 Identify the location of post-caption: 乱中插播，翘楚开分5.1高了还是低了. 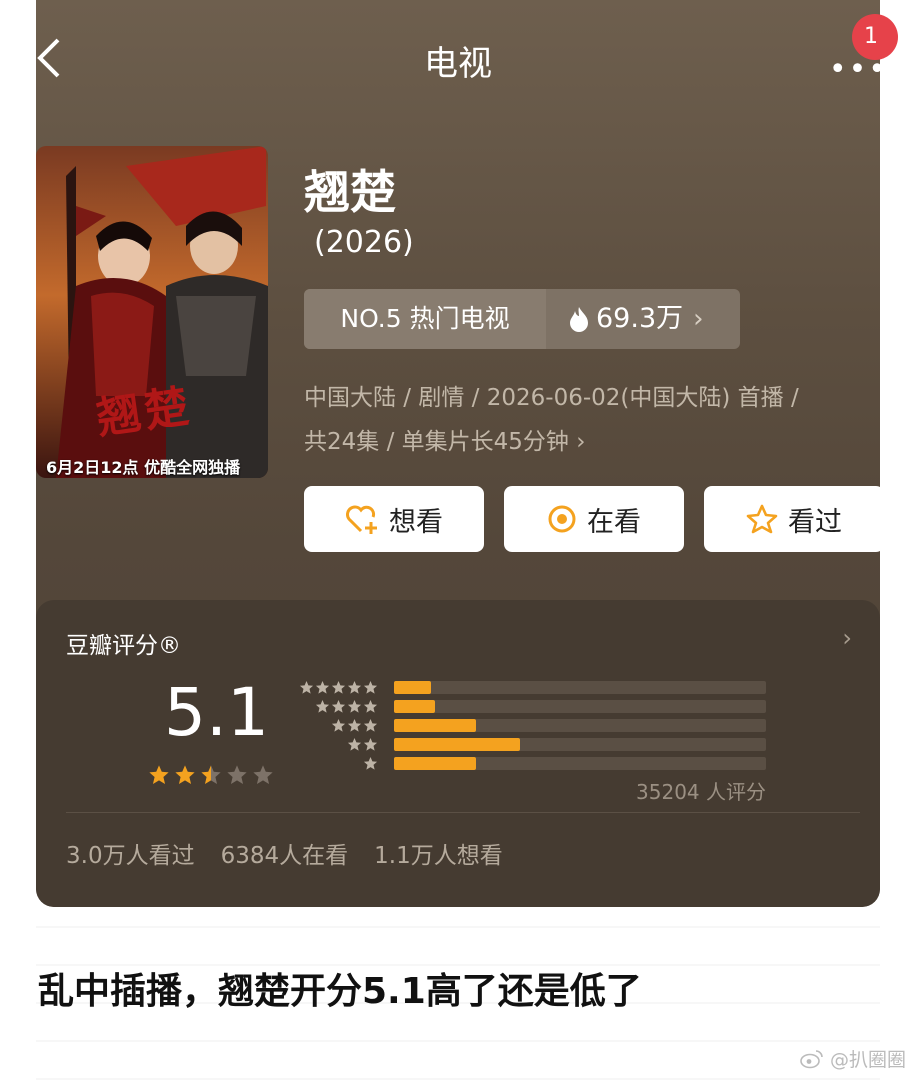
(340, 991).